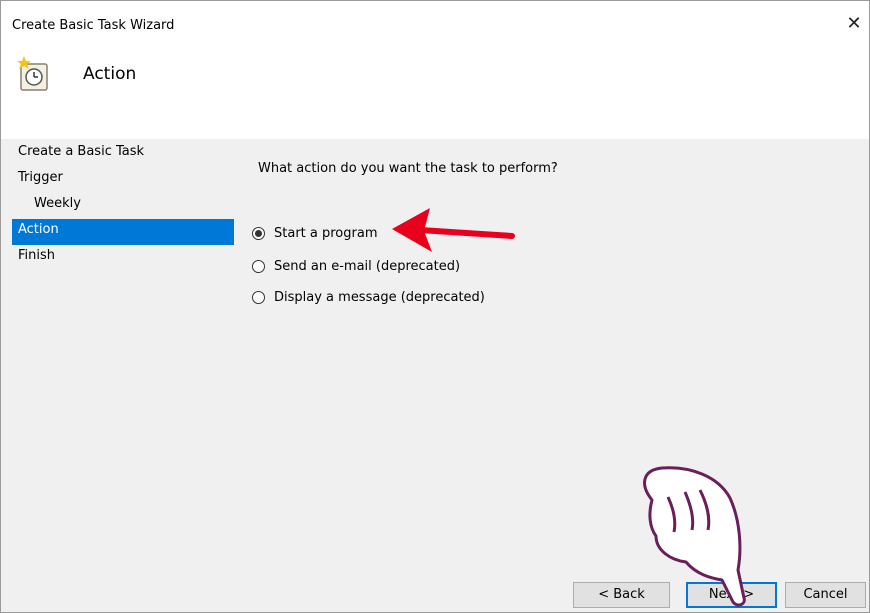 The height and width of the screenshot is (613, 870). I want to click on step-trigger: Trigger, so click(40, 177).